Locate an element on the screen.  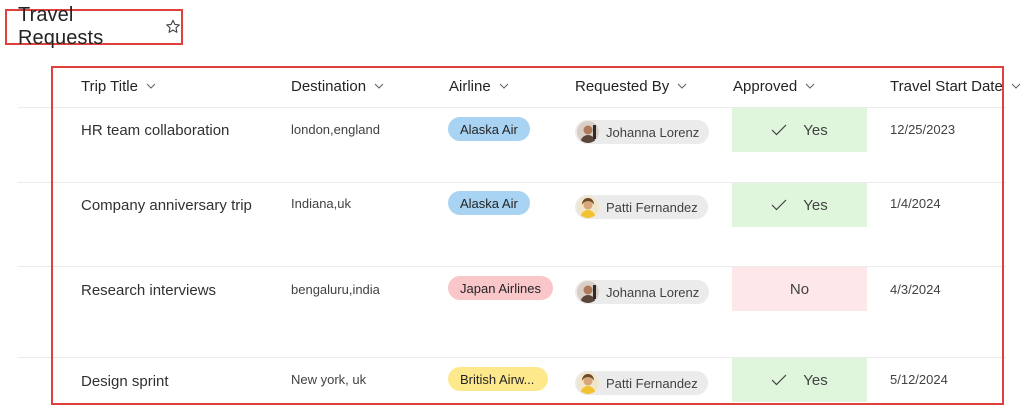
chevron-down-icon is located at coordinates (1016, 86).